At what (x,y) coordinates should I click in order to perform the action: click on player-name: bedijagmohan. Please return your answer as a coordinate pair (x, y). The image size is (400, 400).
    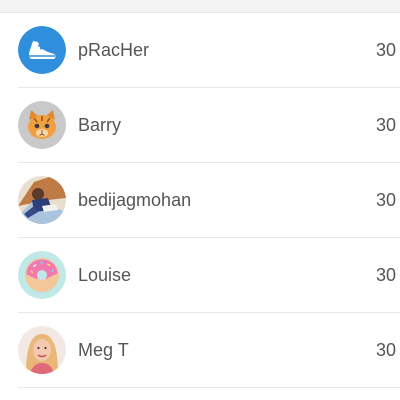
    Looking at the image, I should click on (135, 200).